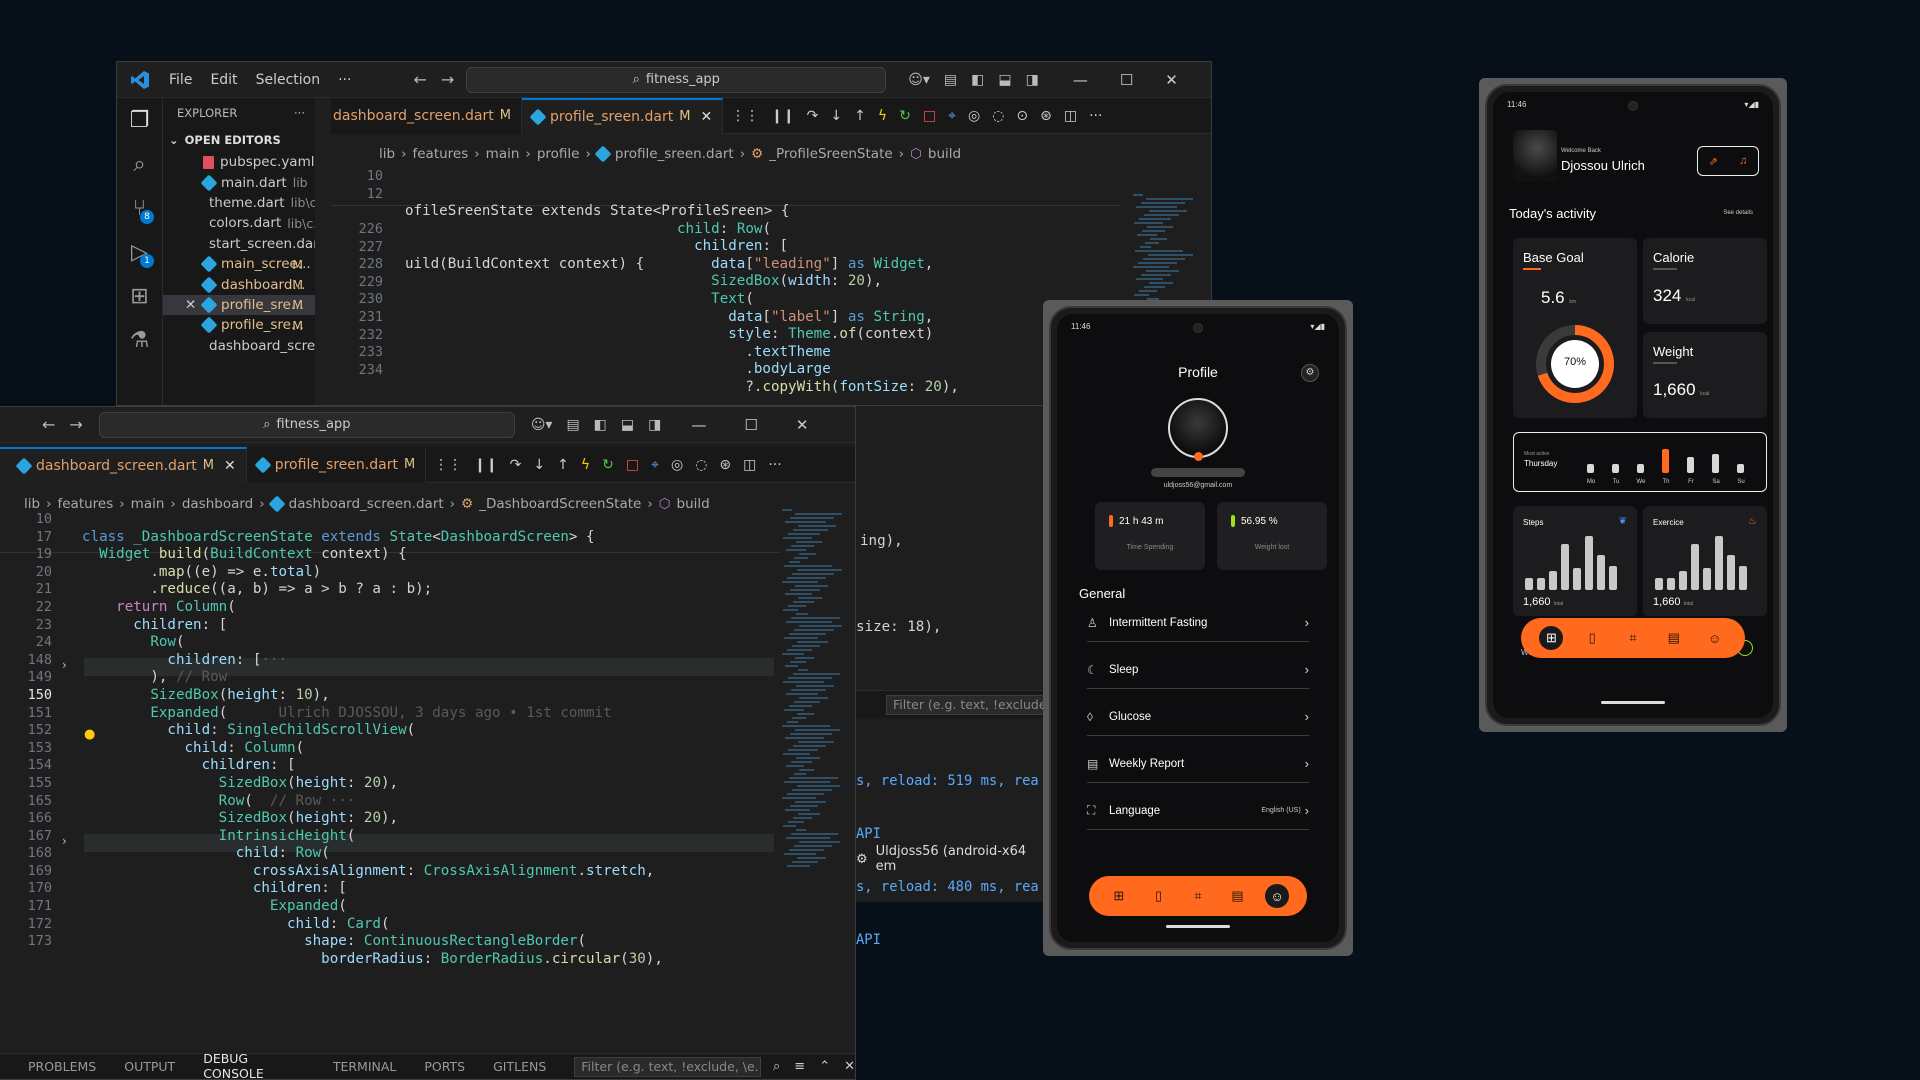 This screenshot has width=1920, height=1080. Describe the element at coordinates (1705, 561) in the screenshot. I see `exercise-card: Exercice ♨ 1,660 total` at that location.